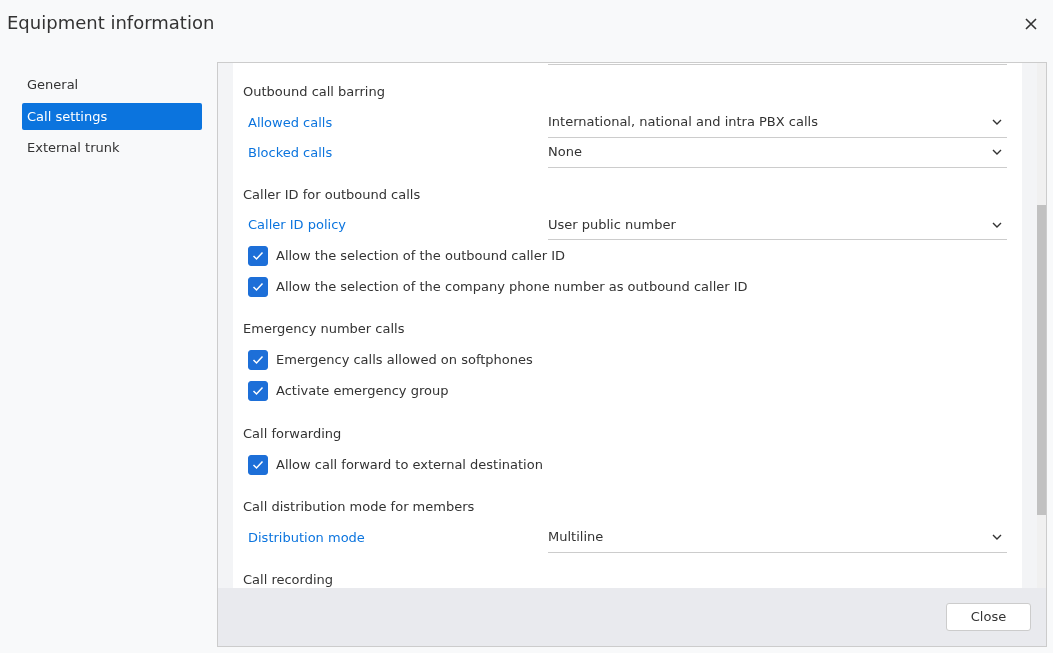 The height and width of the screenshot is (653, 1053). Describe the element at coordinates (293, 433) in the screenshot. I see `section-title: Call forwarding` at that location.